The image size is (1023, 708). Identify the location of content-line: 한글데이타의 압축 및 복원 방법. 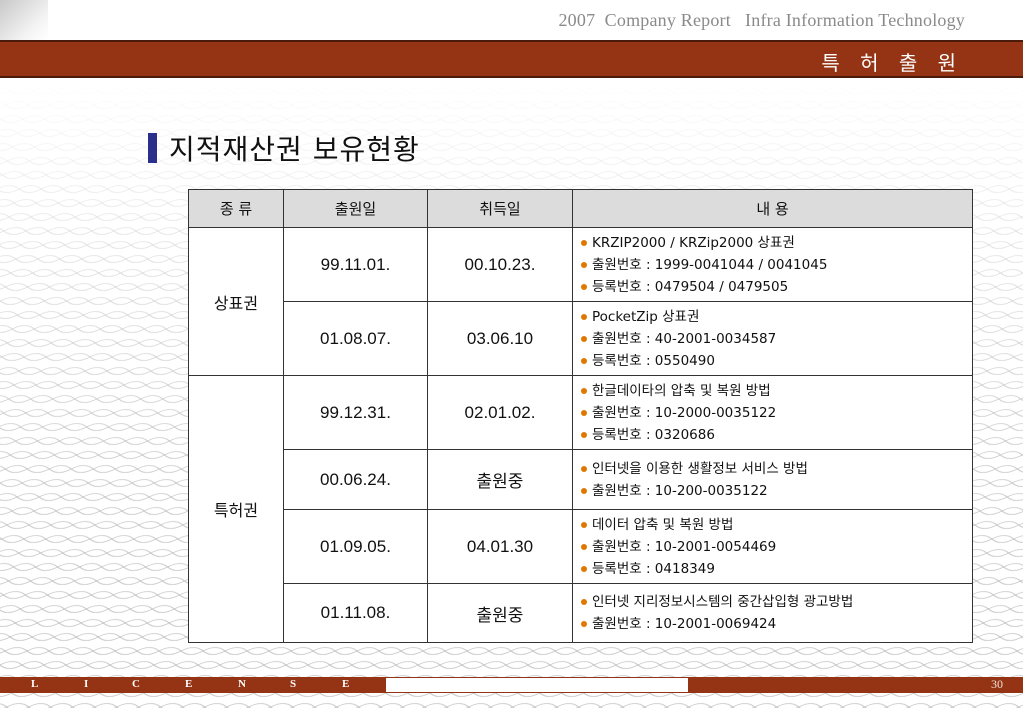
(681, 390).